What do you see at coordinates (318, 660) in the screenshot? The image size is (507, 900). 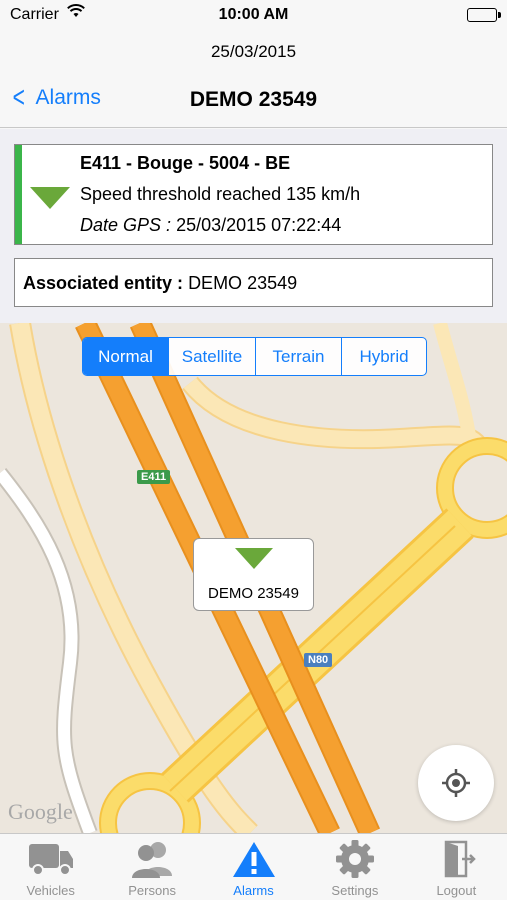 I see `road-label-n80: N80` at bounding box center [318, 660].